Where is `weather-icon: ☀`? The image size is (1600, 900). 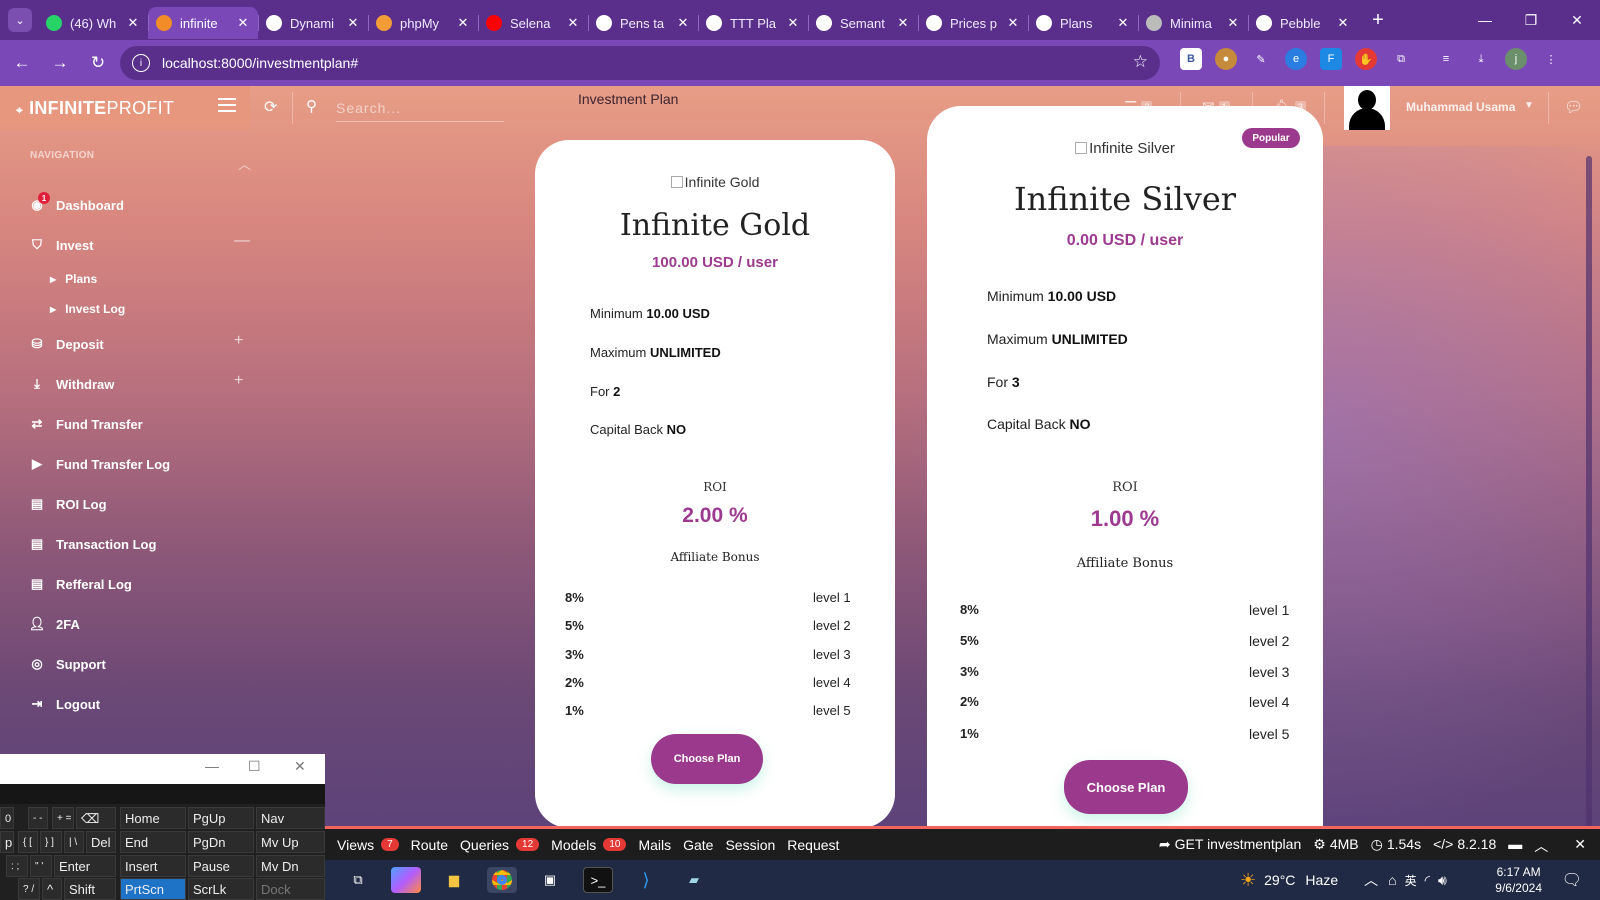 weather-icon: ☀ is located at coordinates (1248, 880).